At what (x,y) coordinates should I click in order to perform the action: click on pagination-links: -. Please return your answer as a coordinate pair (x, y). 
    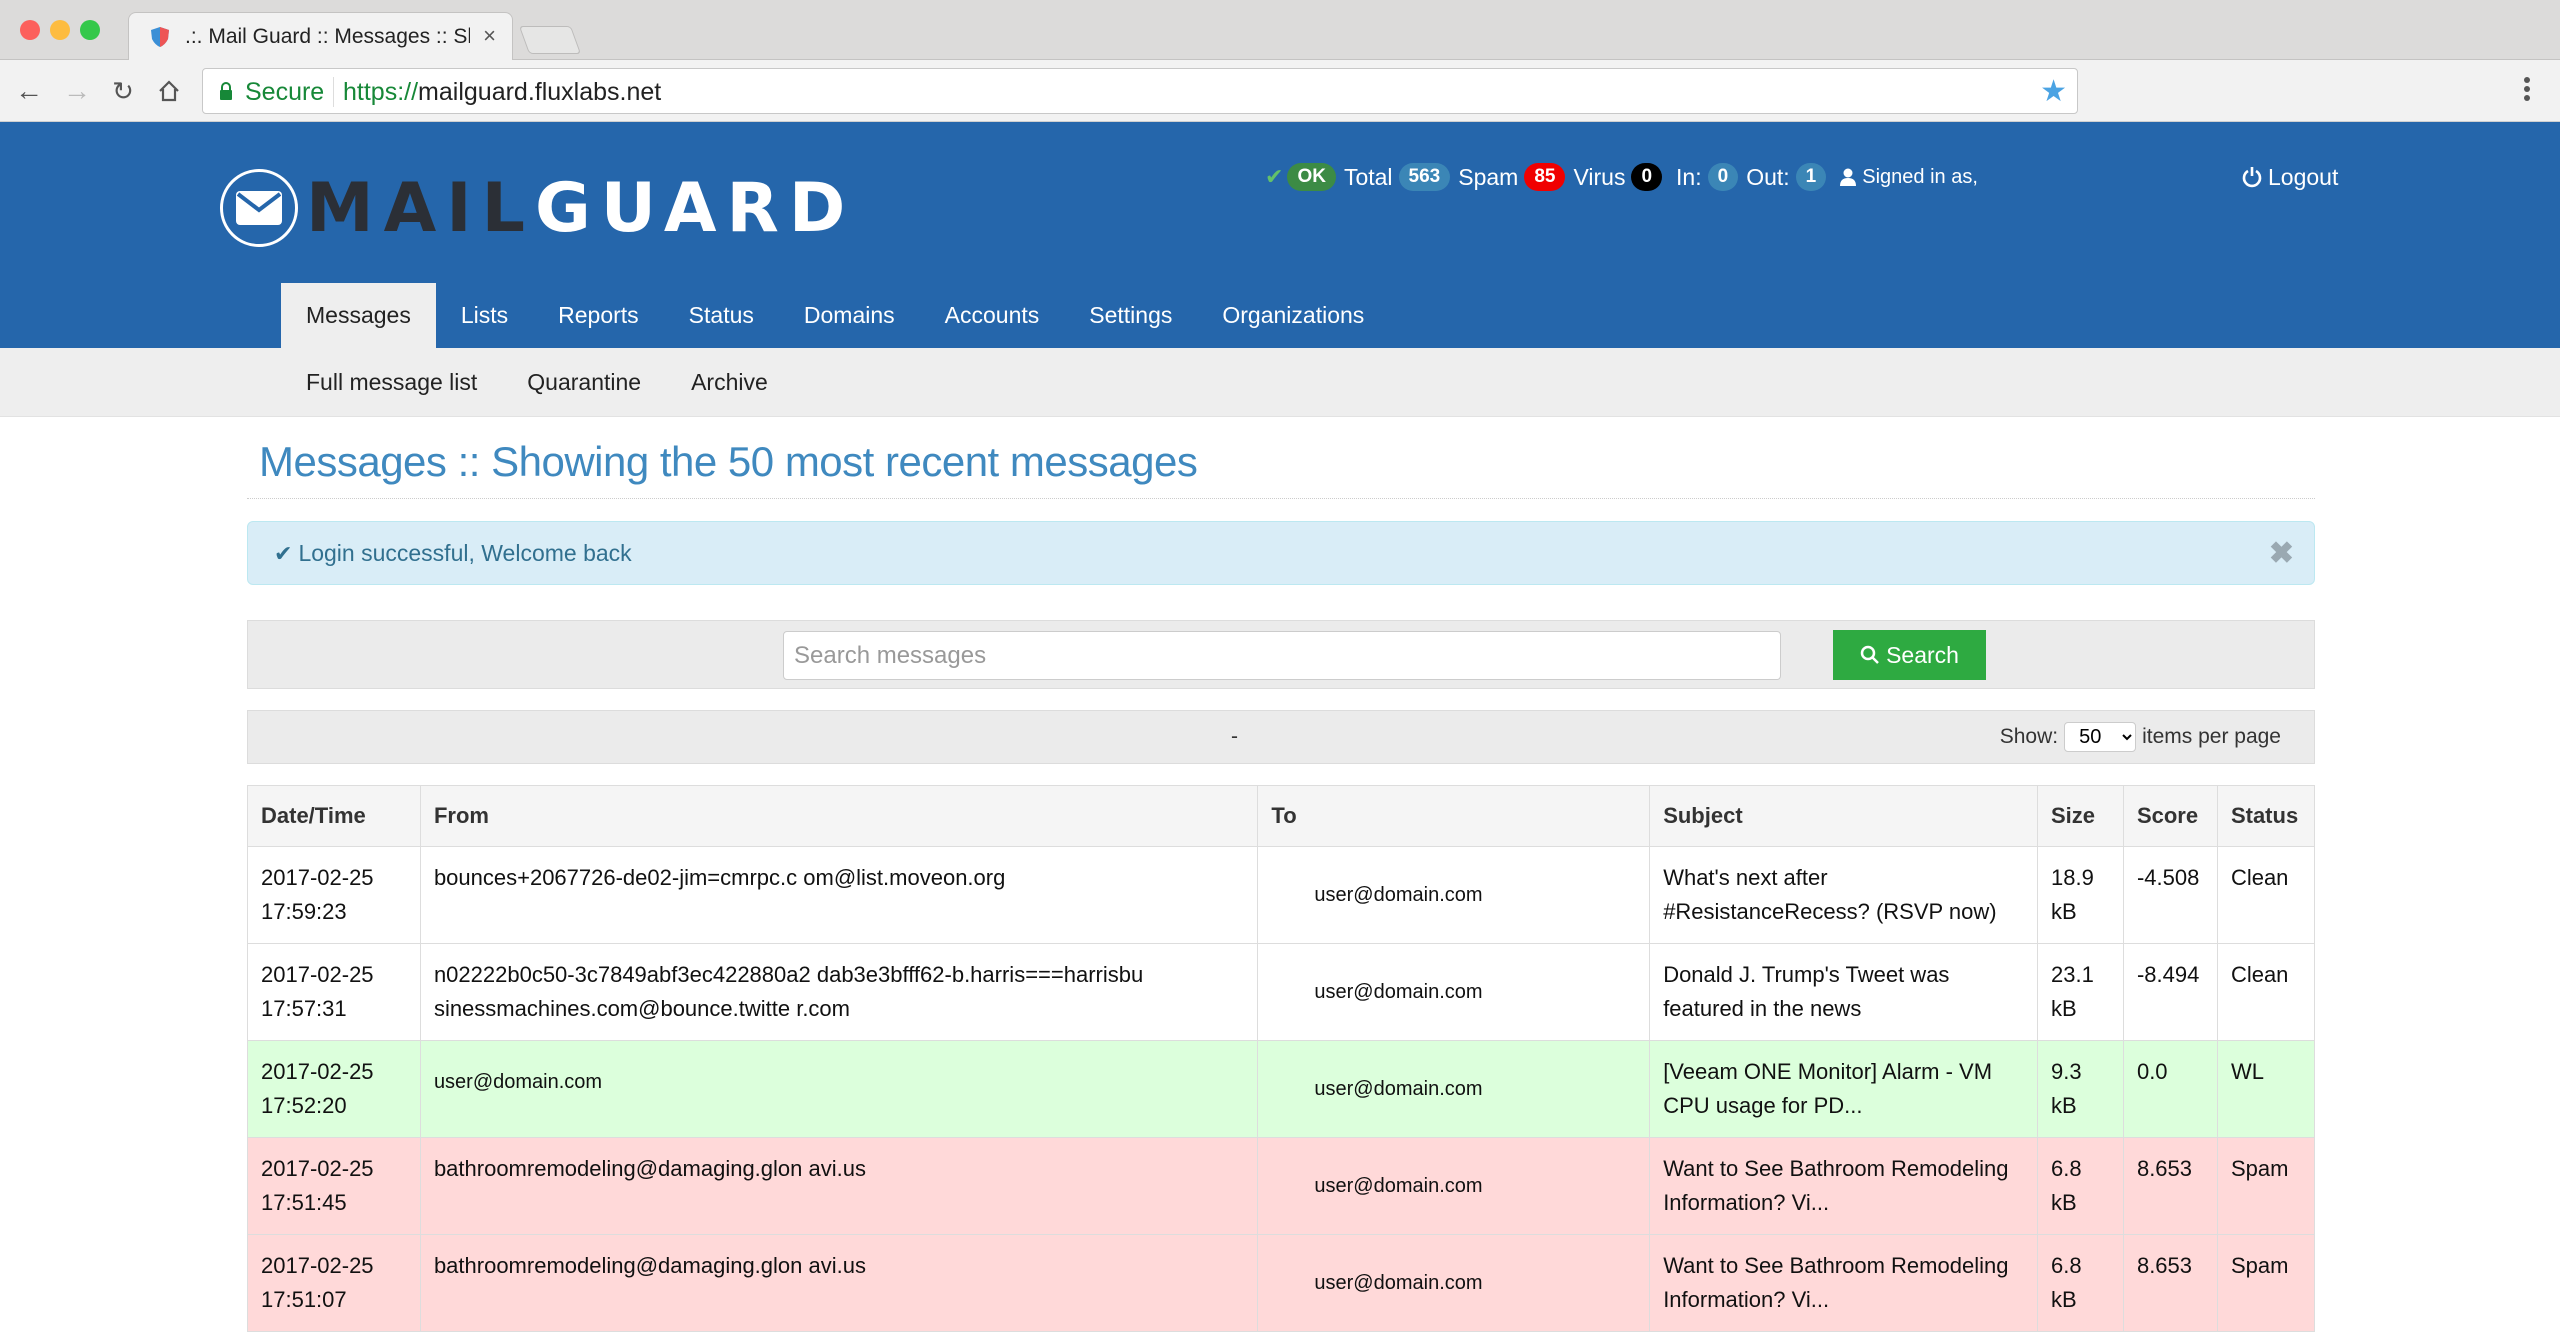
    Looking at the image, I should click on (1234, 736).